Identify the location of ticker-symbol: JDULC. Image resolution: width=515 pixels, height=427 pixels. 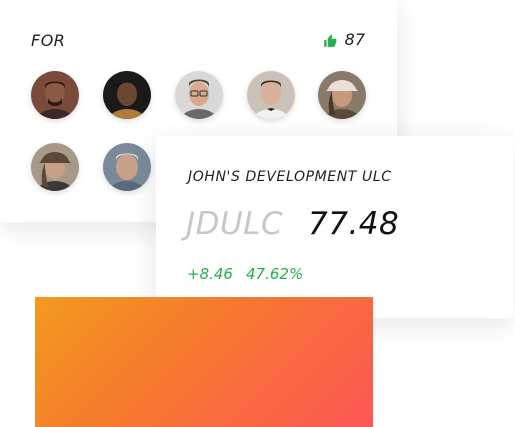
(235, 224).